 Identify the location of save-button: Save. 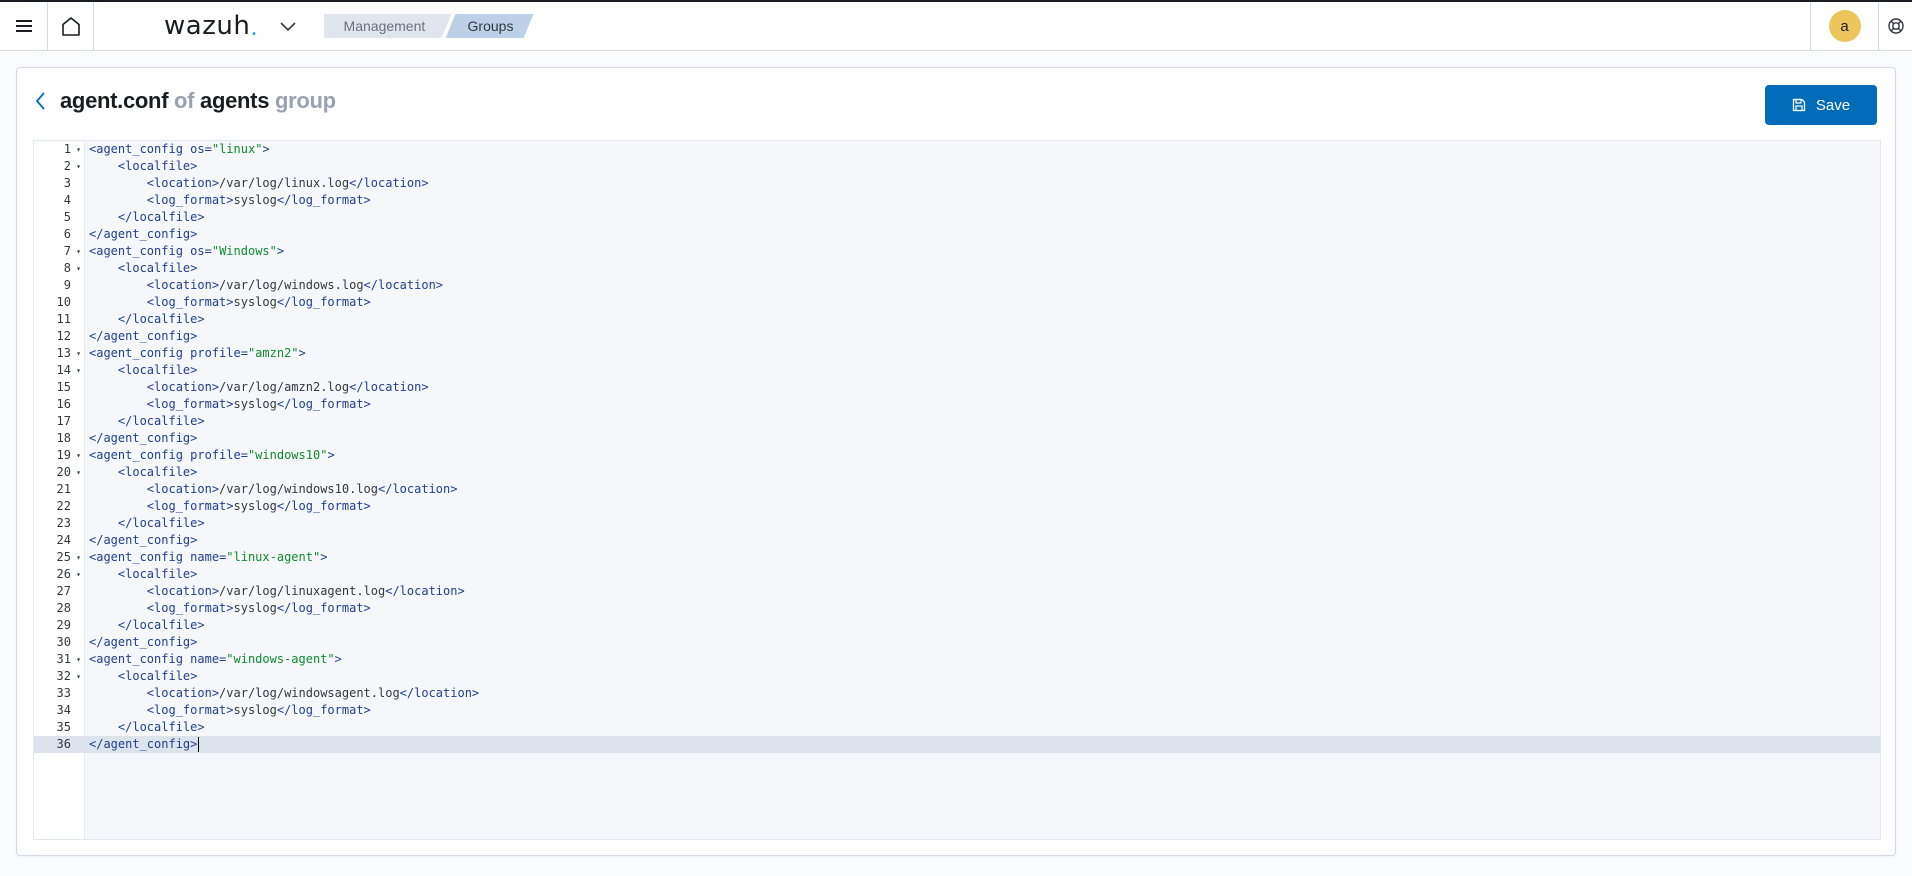
(1821, 105).